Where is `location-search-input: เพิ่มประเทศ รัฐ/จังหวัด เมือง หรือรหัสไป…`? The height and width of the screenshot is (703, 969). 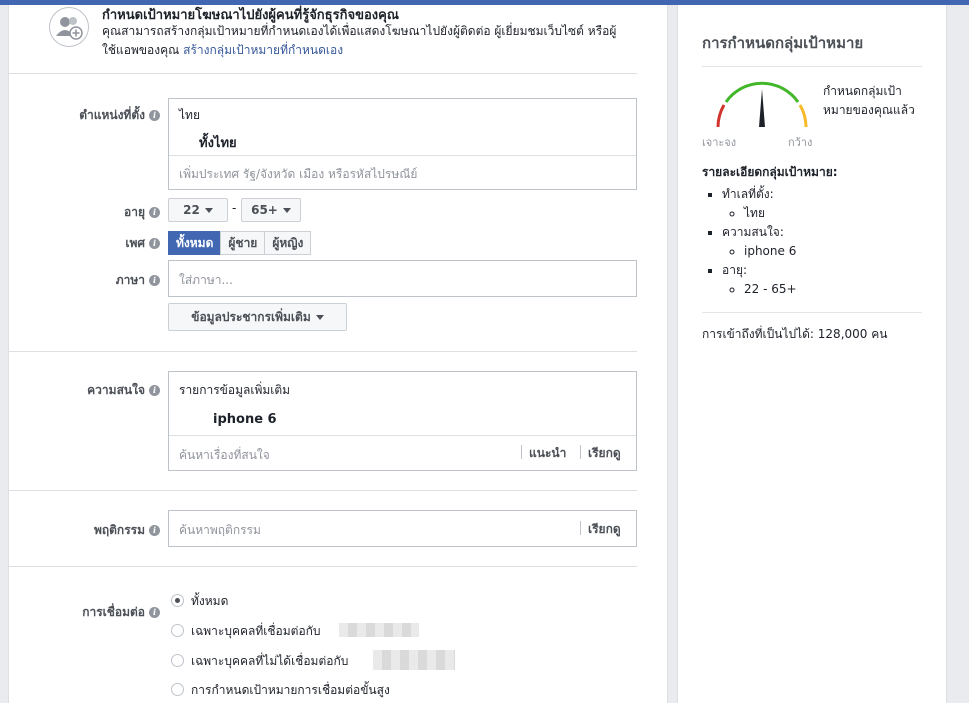
location-search-input: เพิ่มประเทศ รัฐ/จังหวัด เมือง หรือรหัสไป… is located at coordinates (298, 174).